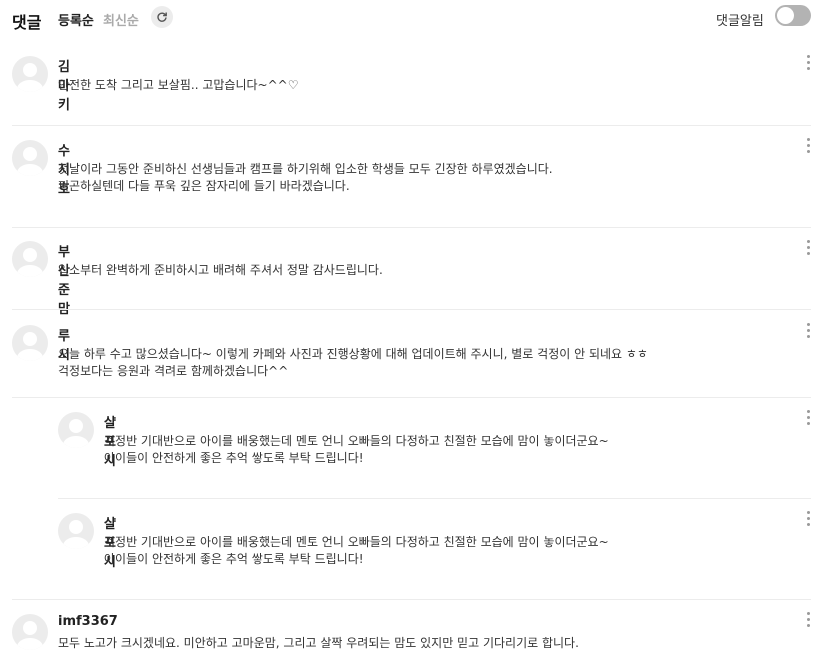 The width and height of the screenshot is (837, 671). I want to click on sort-by-latest: 최신순, so click(121, 19).